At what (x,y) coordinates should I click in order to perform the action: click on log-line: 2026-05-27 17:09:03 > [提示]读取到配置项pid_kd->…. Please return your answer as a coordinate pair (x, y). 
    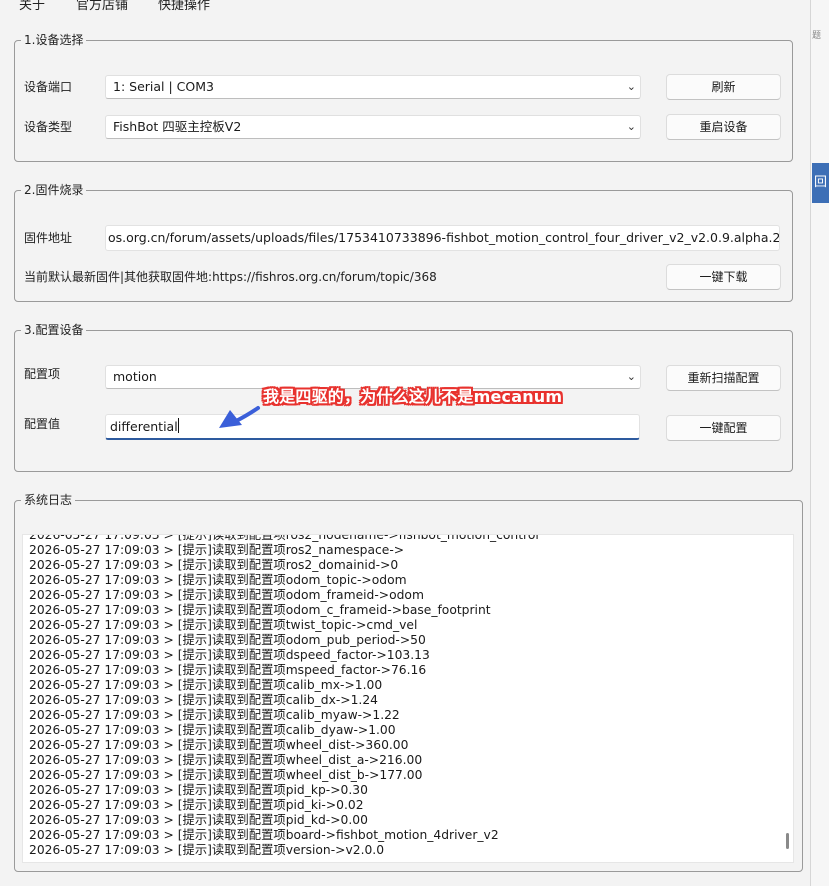
    Looking at the image, I should click on (198, 820).